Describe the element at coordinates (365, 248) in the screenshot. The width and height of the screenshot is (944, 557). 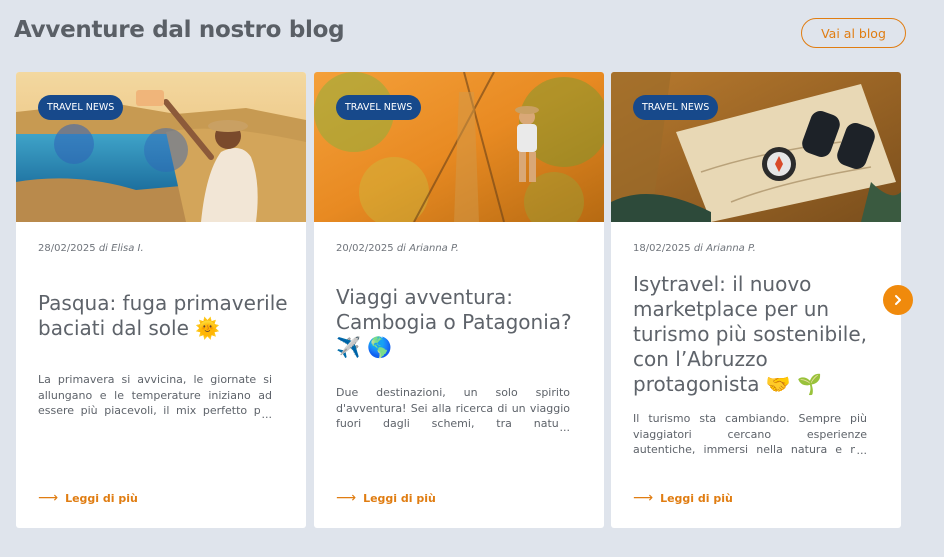
I see `post-date: 20/02/2025` at that location.